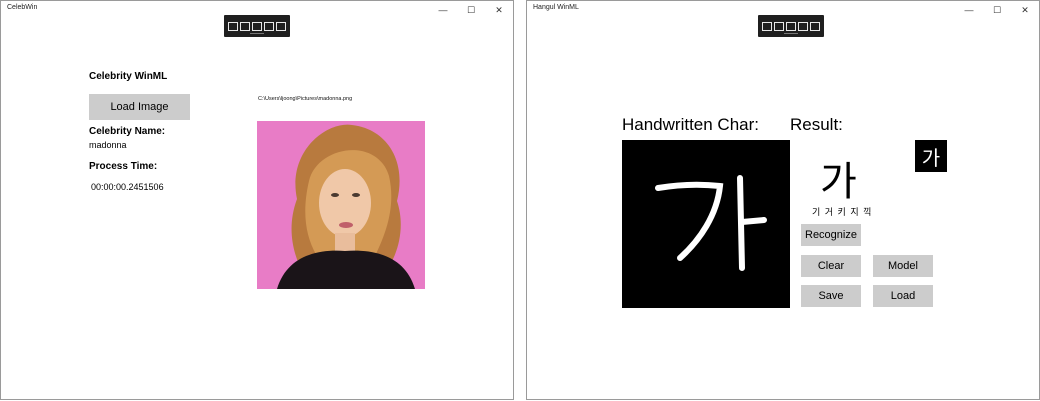 Image resolution: width=1040 pixels, height=401 pixels. I want to click on result-label: Result:, so click(816, 124).